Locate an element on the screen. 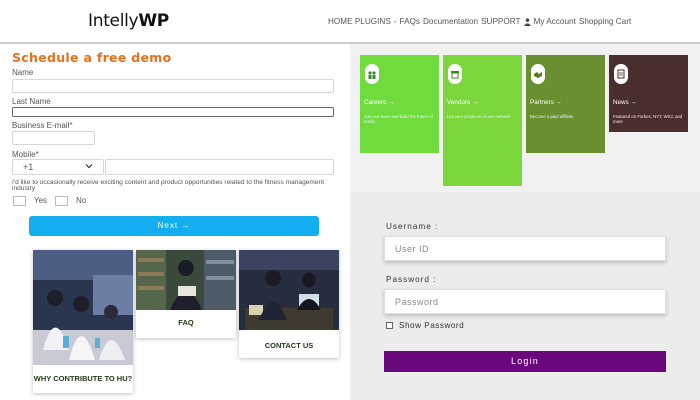 The image size is (700, 400). tile-description: Featured on Forbes, NYT, WSJ, and more is located at coordinates (648, 119).